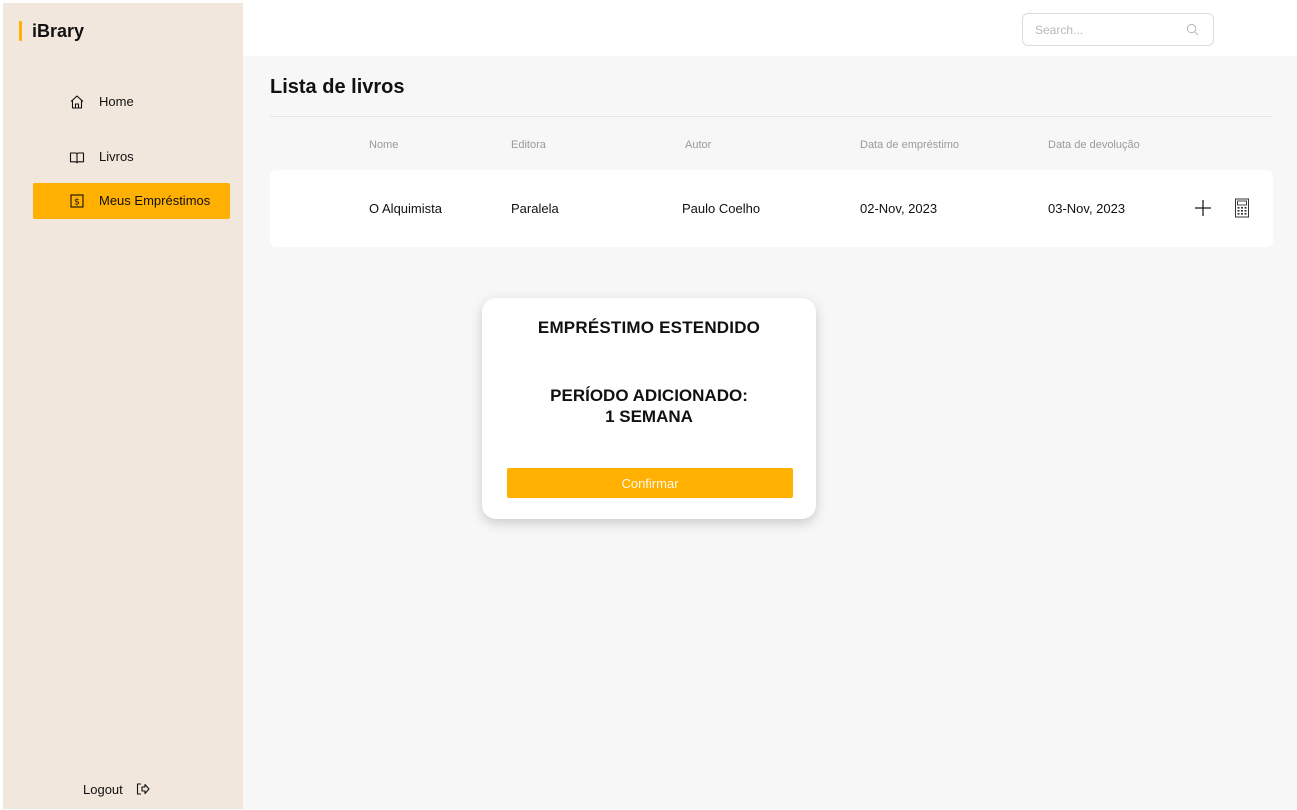  Describe the element at coordinates (721, 208) in the screenshot. I see `cell-autor: Paulo Coelho` at that location.